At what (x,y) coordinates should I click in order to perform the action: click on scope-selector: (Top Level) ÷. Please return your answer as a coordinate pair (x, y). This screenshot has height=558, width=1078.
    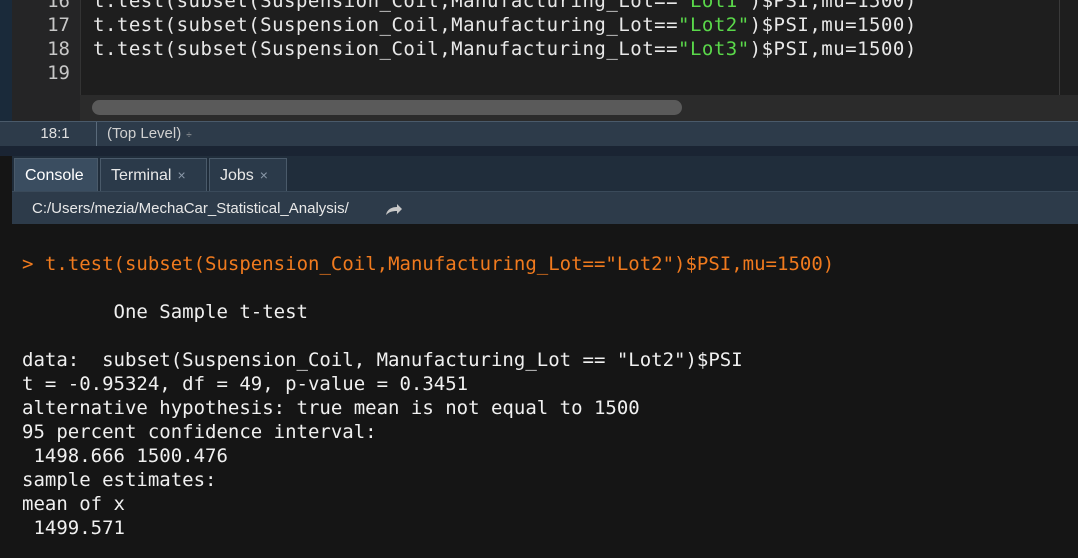
    Looking at the image, I should click on (149, 134).